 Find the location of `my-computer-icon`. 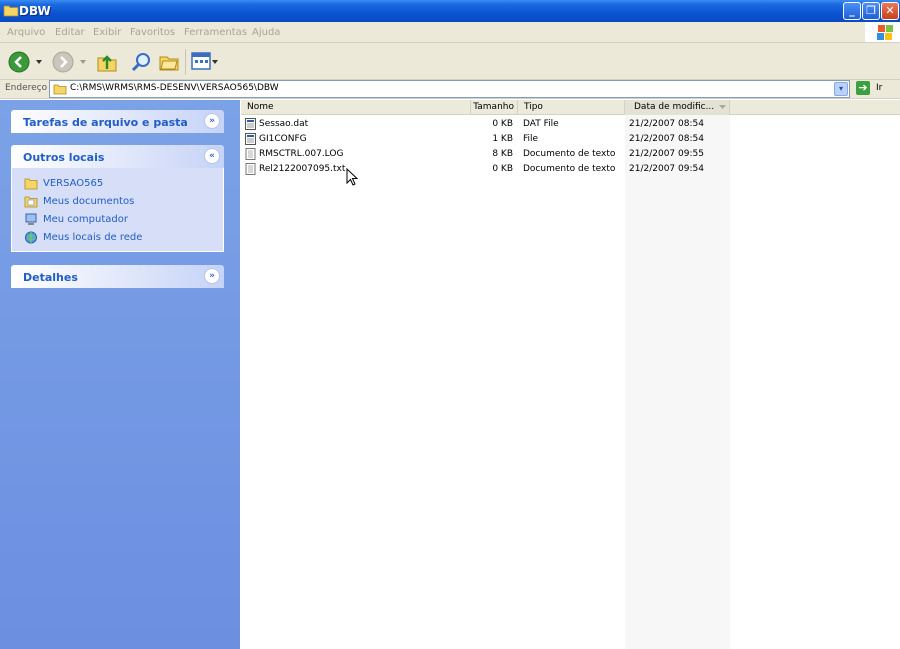

my-computer-icon is located at coordinates (31, 219).